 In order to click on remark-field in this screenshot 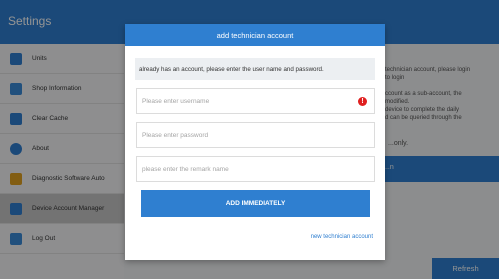, I will do `click(255, 169)`.